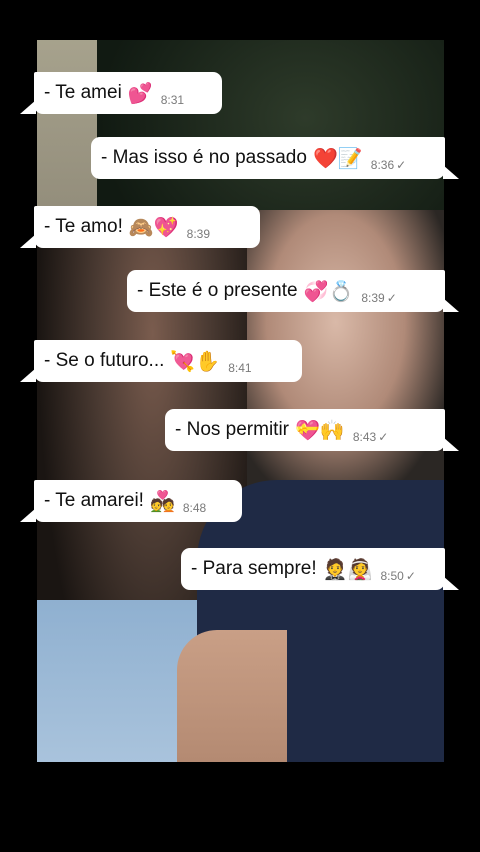 The image size is (480, 852). What do you see at coordinates (217, 290) in the screenshot?
I see `message-text: - Este é o presente` at bounding box center [217, 290].